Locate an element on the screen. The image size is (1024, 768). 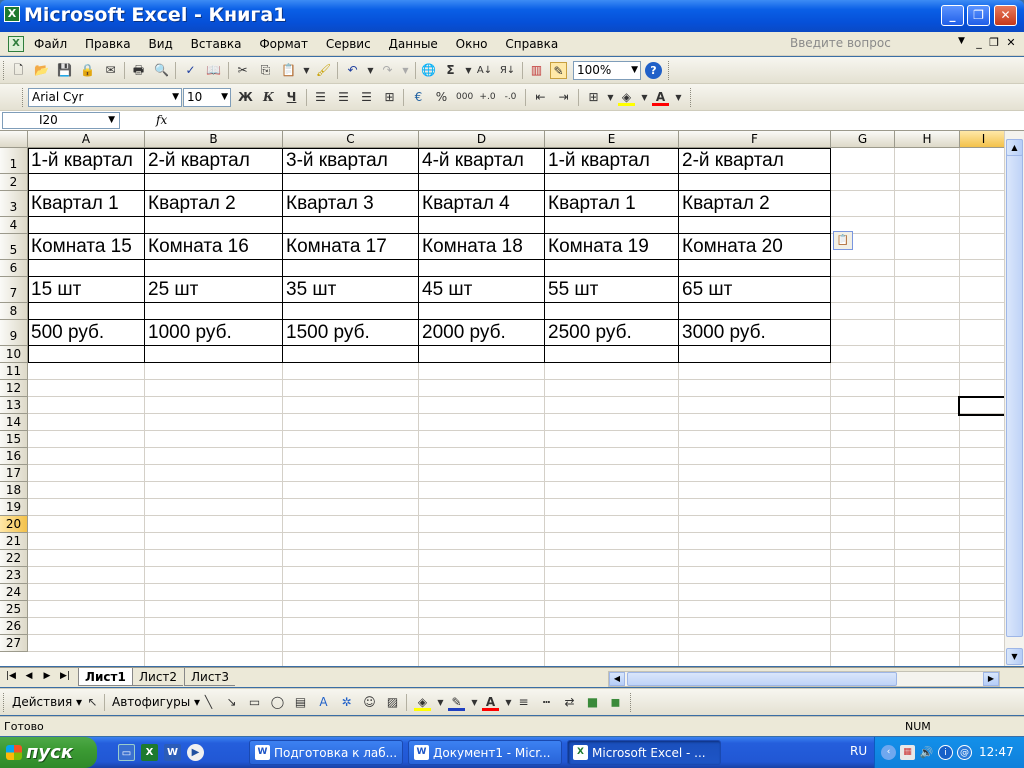
align-right-icon: ☰ is located at coordinates (366, 97).